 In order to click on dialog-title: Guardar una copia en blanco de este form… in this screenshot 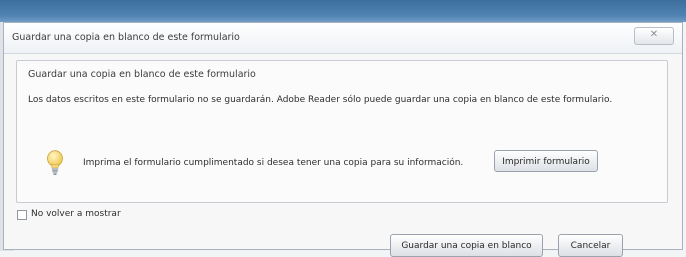, I will do `click(126, 37)`.